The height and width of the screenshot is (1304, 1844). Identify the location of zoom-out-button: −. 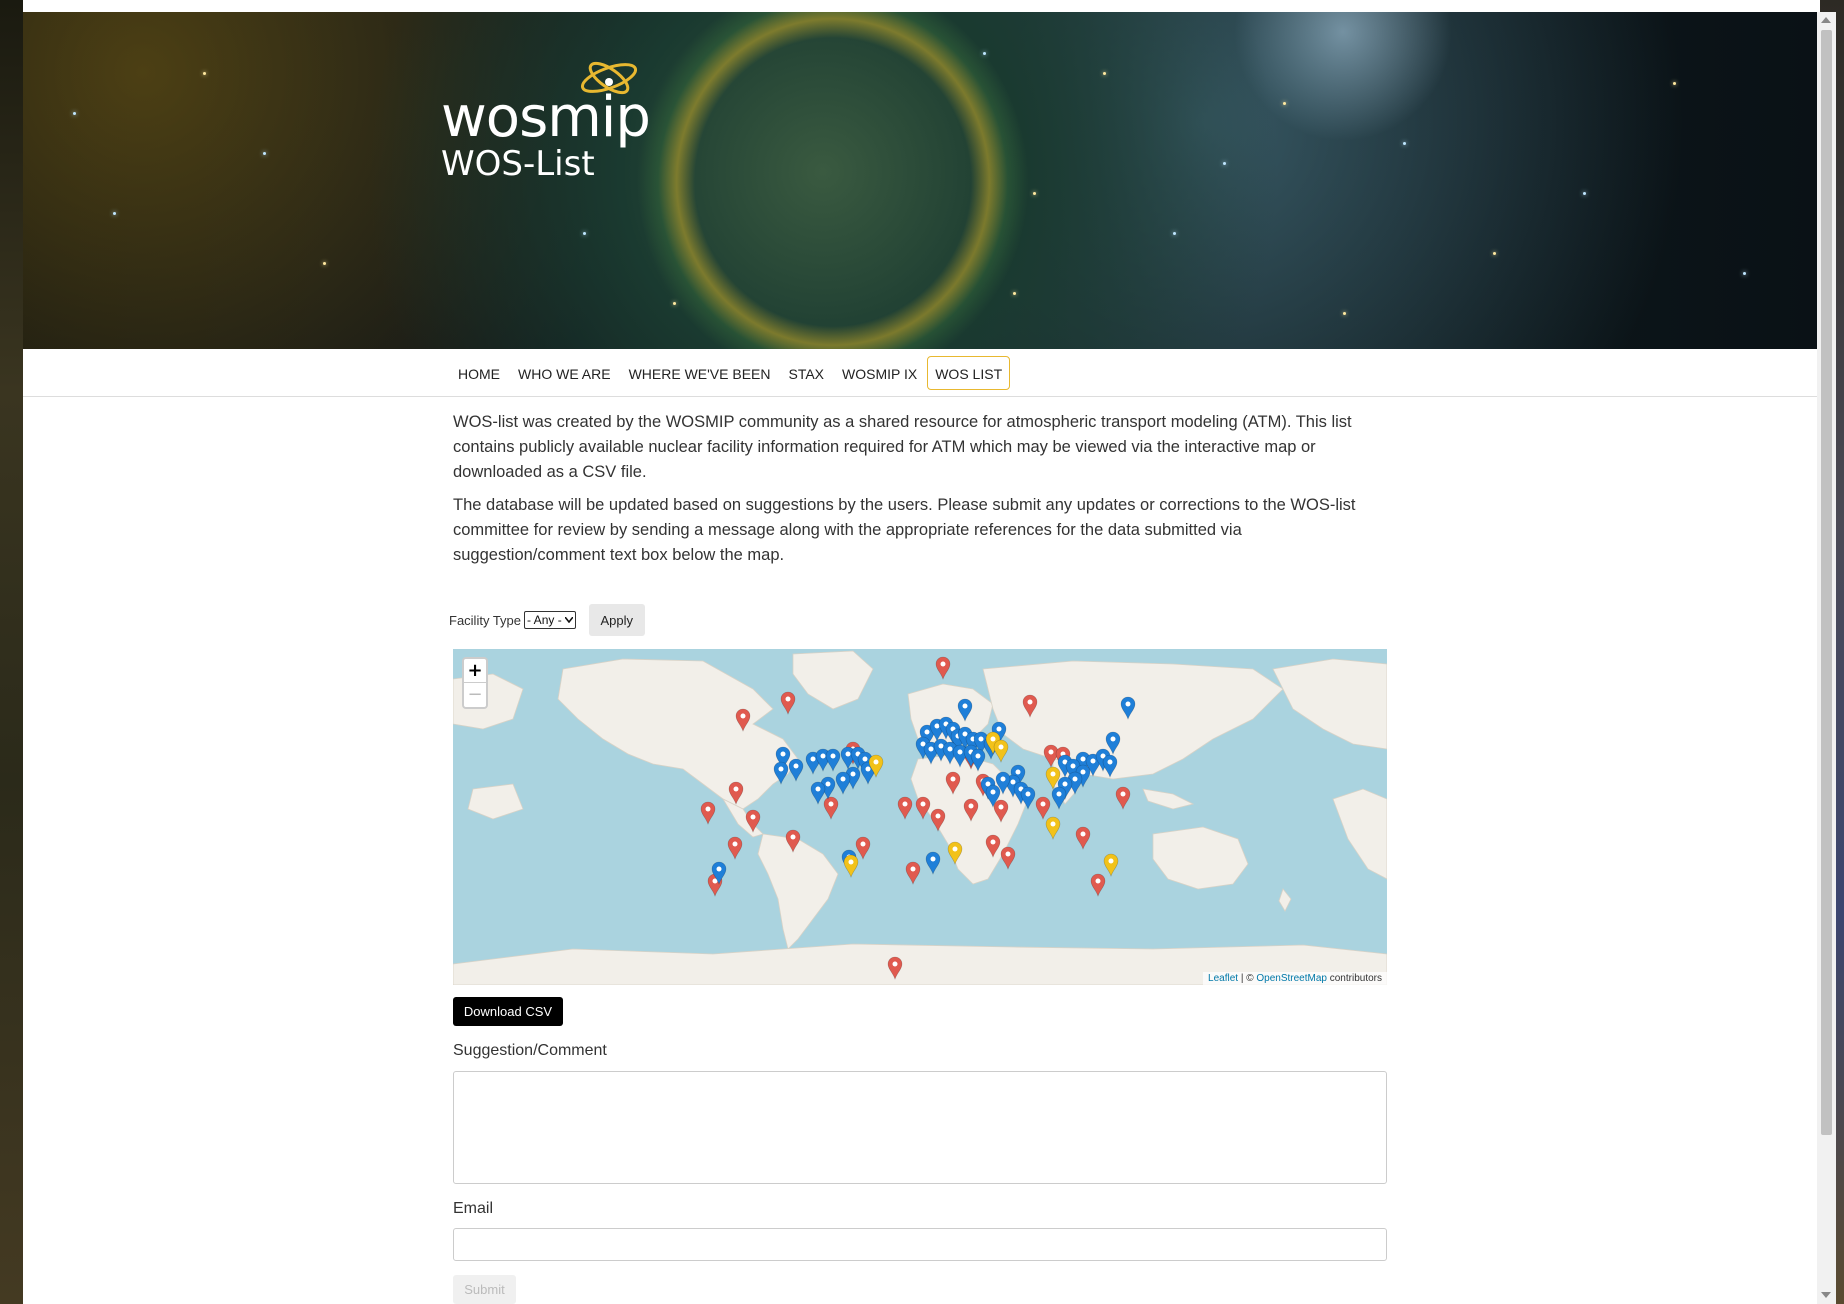
(475, 695).